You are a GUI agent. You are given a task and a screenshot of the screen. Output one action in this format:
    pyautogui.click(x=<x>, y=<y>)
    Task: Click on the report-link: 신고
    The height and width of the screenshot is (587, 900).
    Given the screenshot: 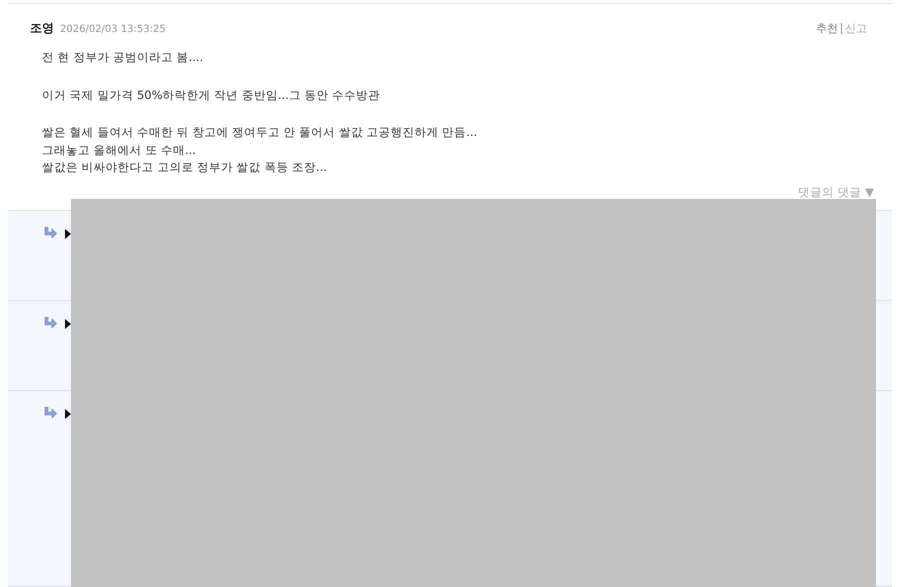 What is the action you would take?
    pyautogui.click(x=855, y=28)
    